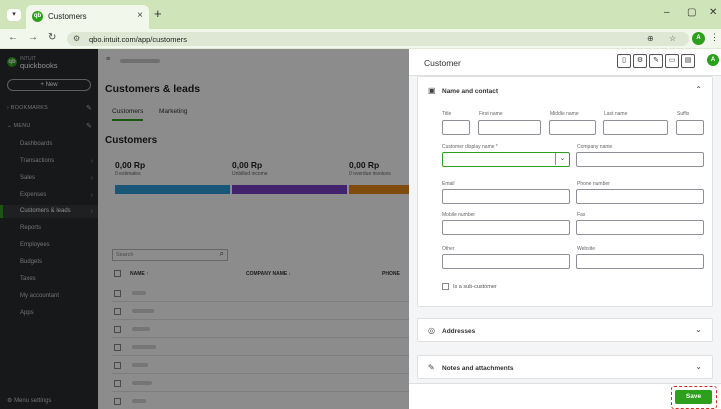 Image resolution: width=721 pixels, height=409 pixels. I want to click on gear-icon: ⚙, so click(640, 61).